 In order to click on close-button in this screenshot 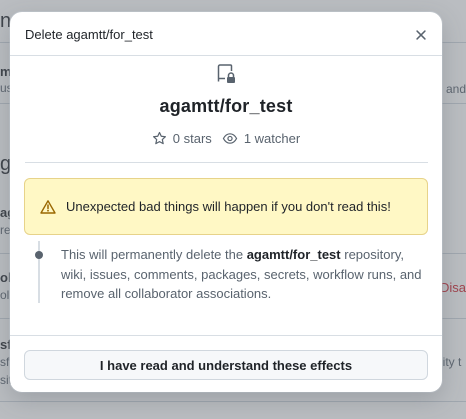, I will do `click(421, 35)`.